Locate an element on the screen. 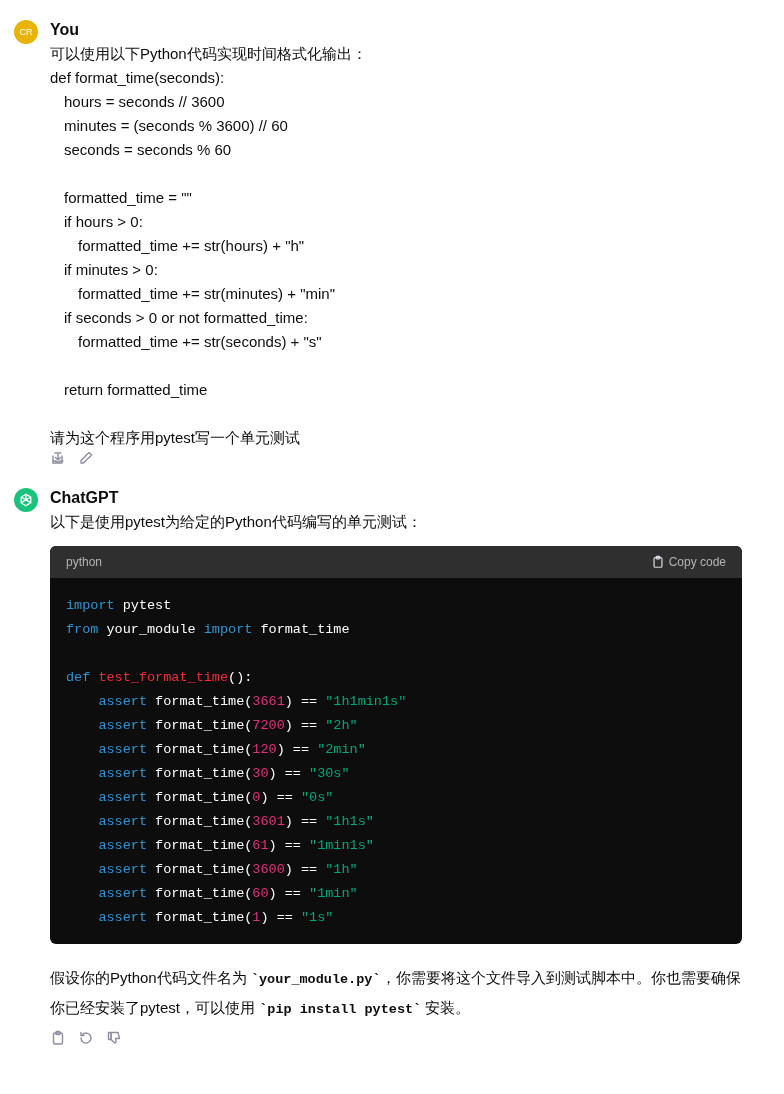 This screenshot has width=784, height=1094. message-text: 假设你的Python代码文件名为 `your_module.py`，你需要将这个文件导入到测试脚本中。你也需要确保你已经安装了pytest，可以使用 `pip install pytest` 安装。 is located at coordinates (396, 993).